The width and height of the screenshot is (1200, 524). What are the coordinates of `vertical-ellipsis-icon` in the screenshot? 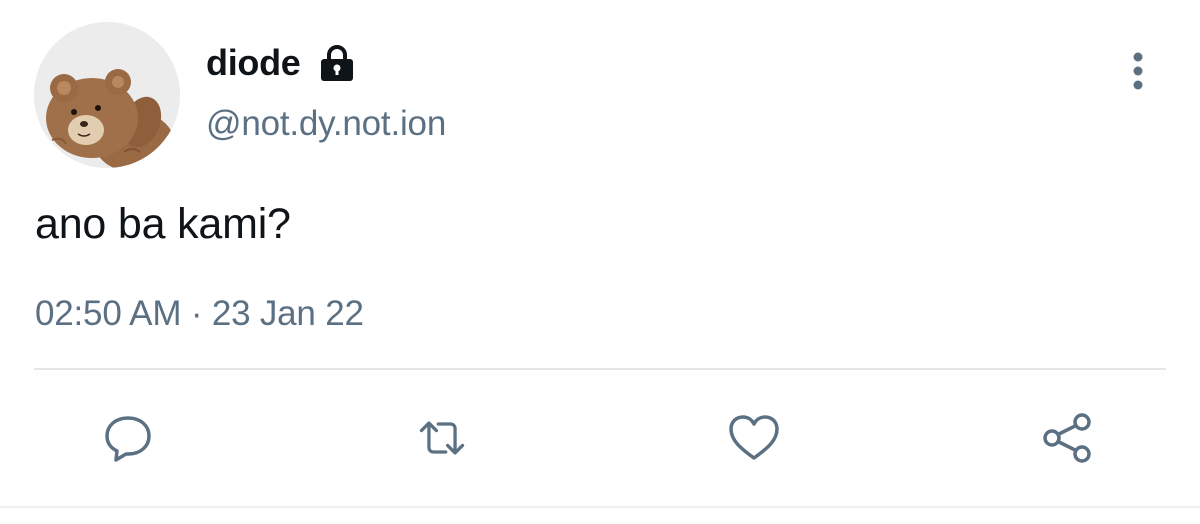 It's located at (1138, 71).